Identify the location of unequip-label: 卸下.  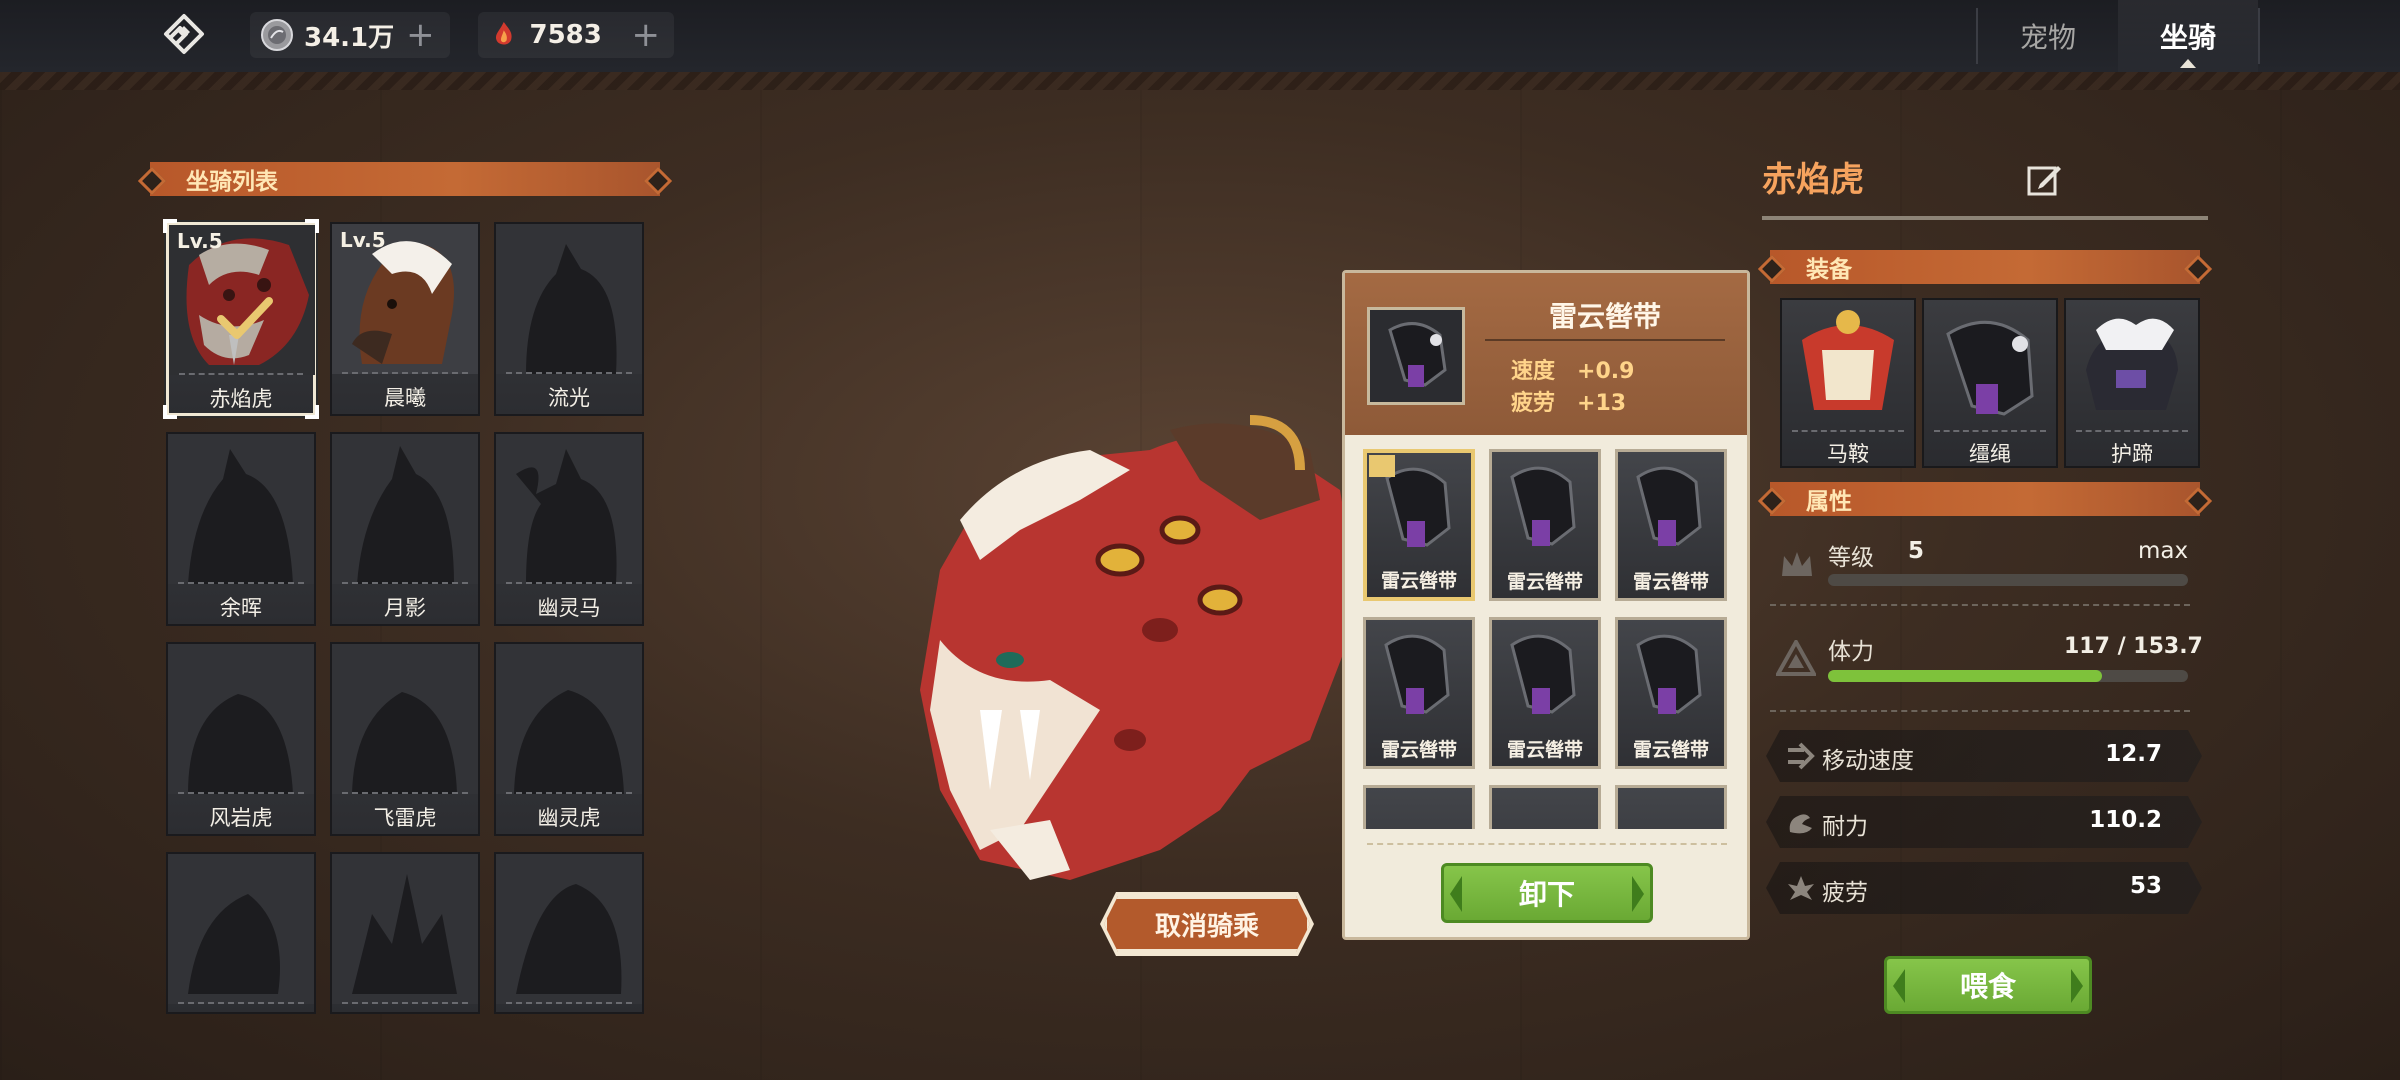
(1546, 894).